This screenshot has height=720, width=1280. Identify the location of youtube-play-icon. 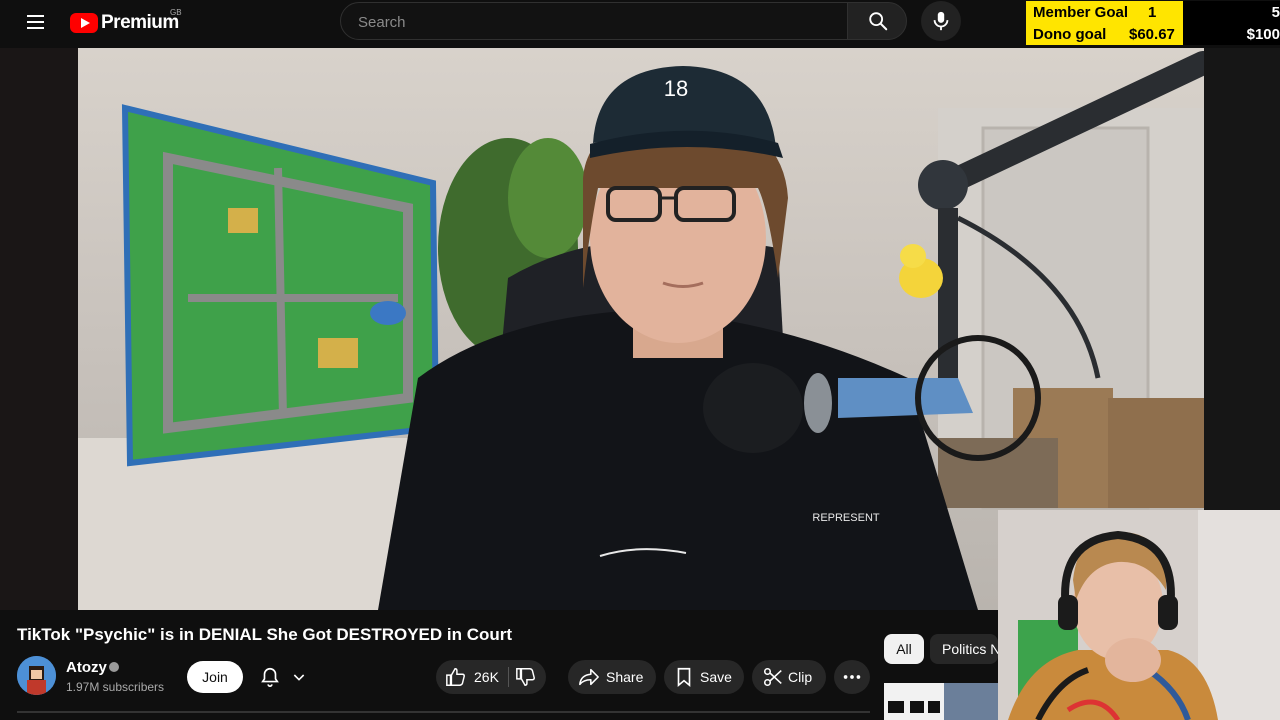
(84, 23).